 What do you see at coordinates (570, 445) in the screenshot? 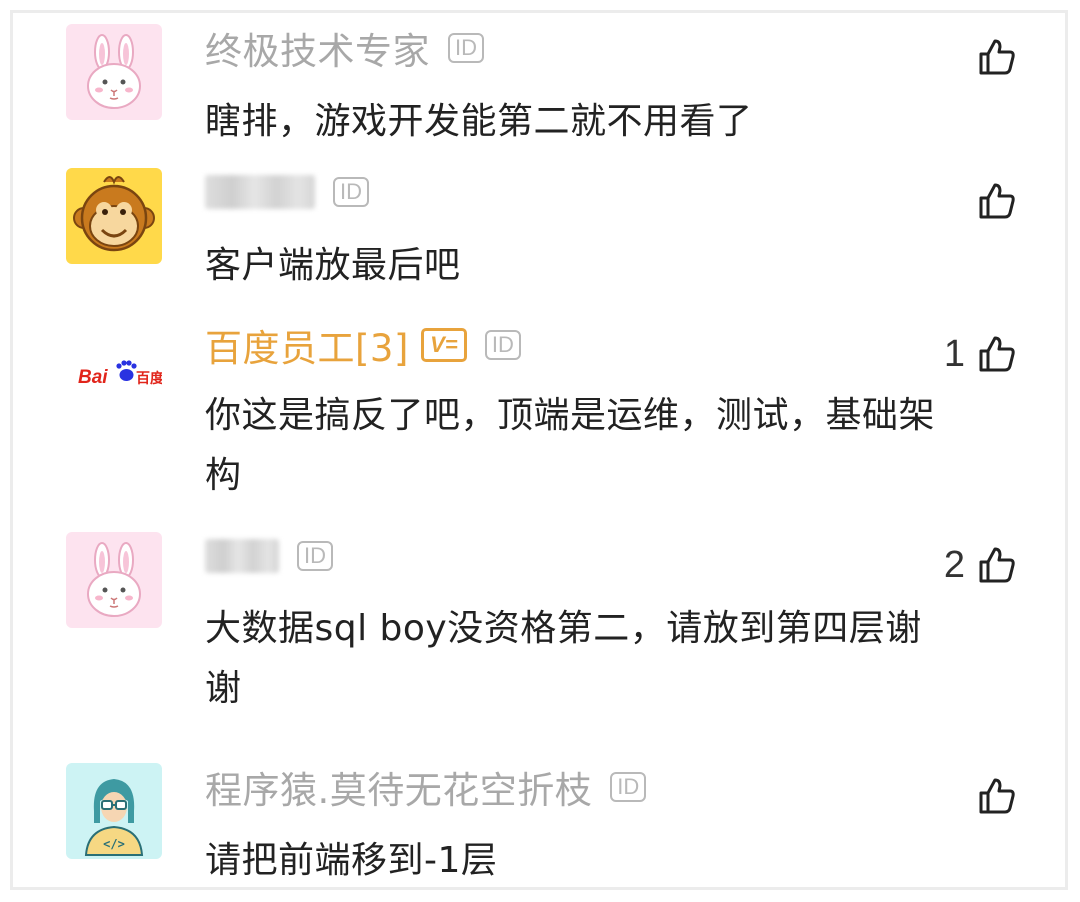
I see `comment-text: 你这是搞反了吧，顶端是运维，测试，基础架构` at bounding box center [570, 445].